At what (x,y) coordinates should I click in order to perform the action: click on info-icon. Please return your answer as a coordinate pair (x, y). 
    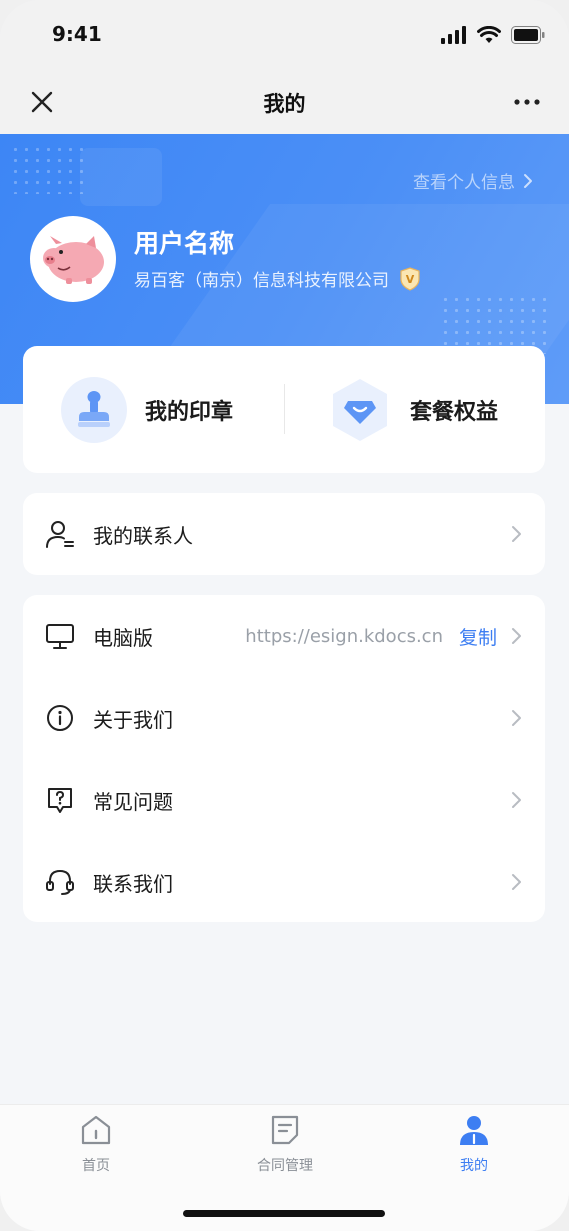
    Looking at the image, I should click on (60, 718).